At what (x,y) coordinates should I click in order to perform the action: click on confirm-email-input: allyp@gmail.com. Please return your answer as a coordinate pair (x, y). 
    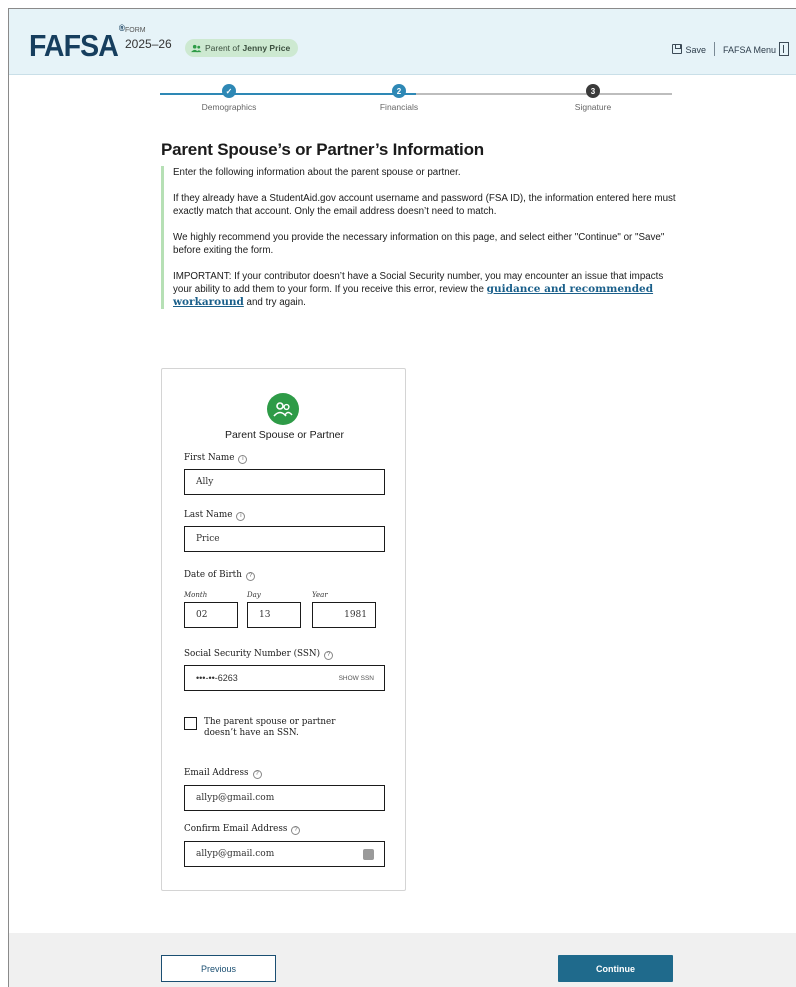
    Looking at the image, I should click on (284, 854).